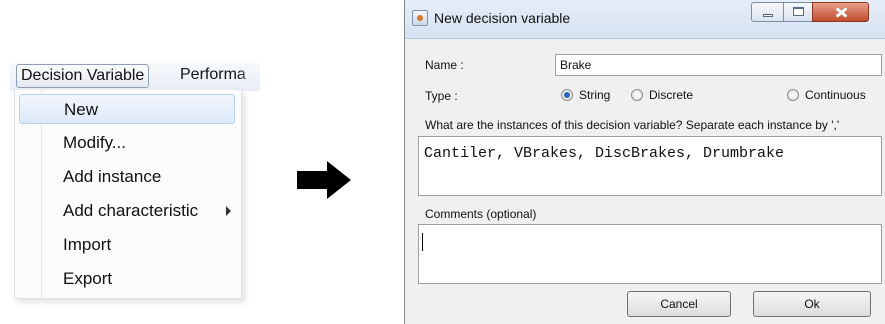 The image size is (885, 324). Describe the element at coordinates (83, 76) in the screenshot. I see `menu-decision-variable: Decision Variable` at that location.